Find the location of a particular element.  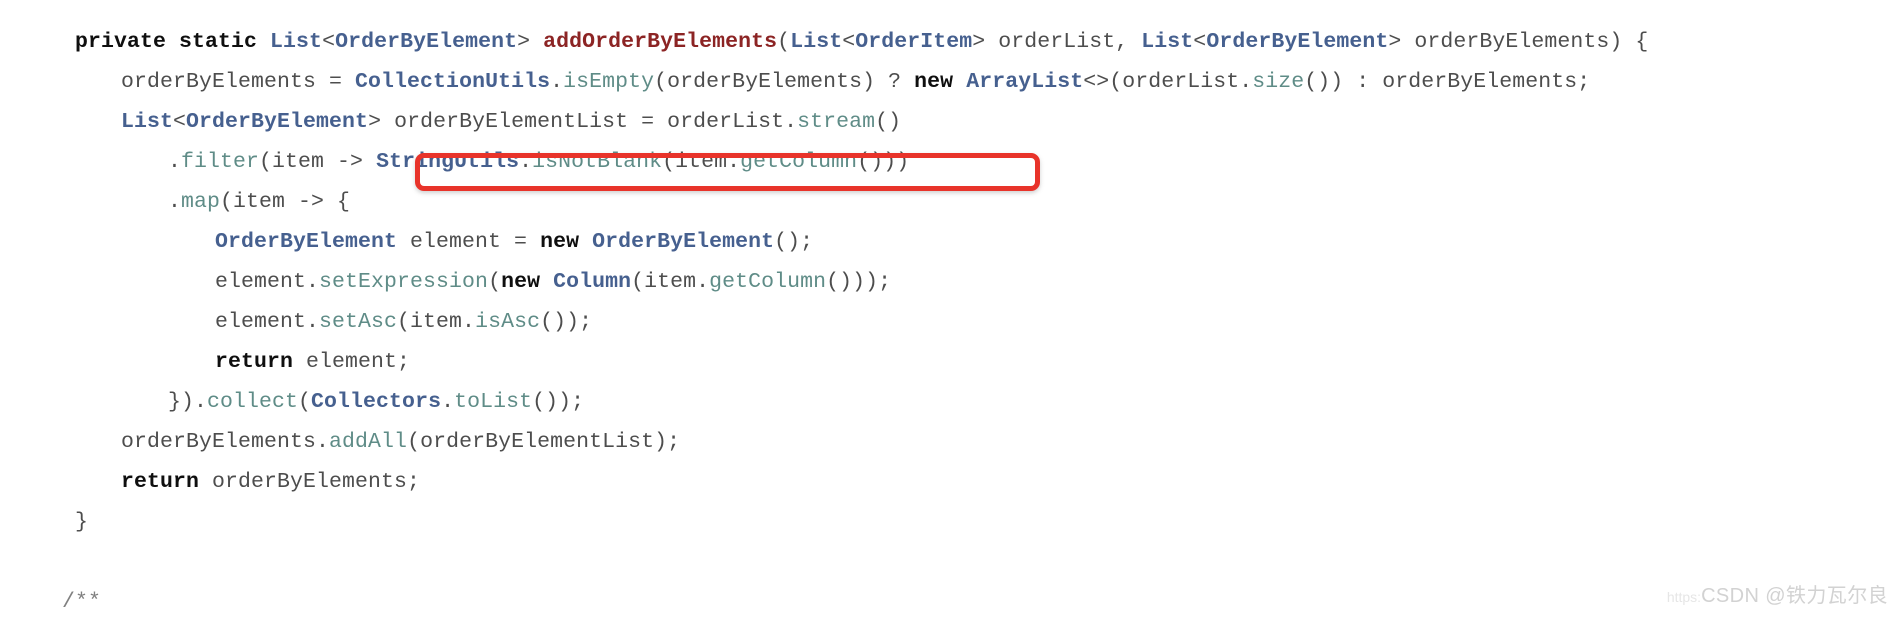

code-token-method: isAsc is located at coordinates (508, 322).